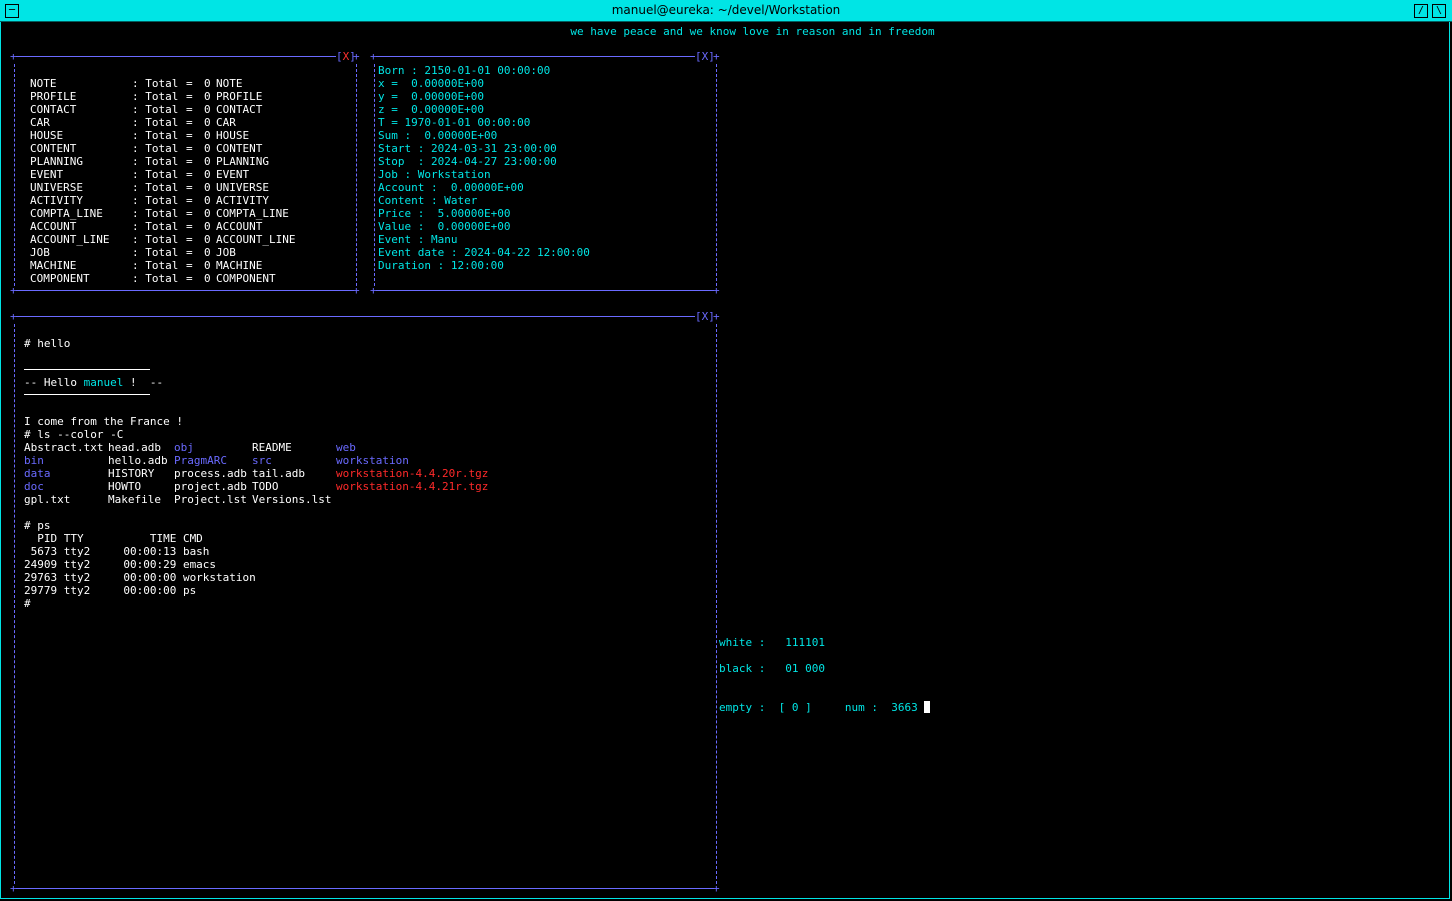 Image resolution: width=1452 pixels, height=901 pixels. Describe the element at coordinates (40, 122) in the screenshot. I see `stats-row-name: CAR` at that location.